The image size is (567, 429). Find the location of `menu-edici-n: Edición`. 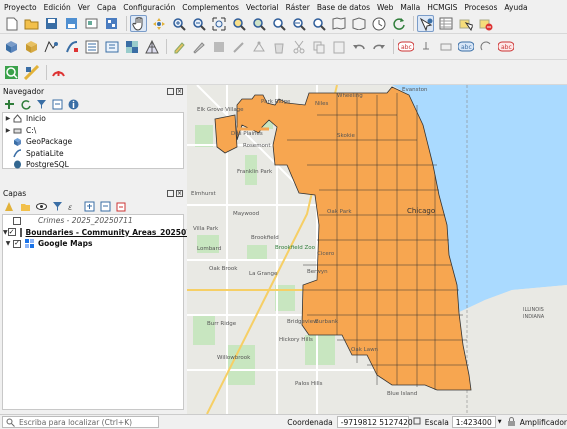

menu-edici-n: Edición is located at coordinates (57, 7).